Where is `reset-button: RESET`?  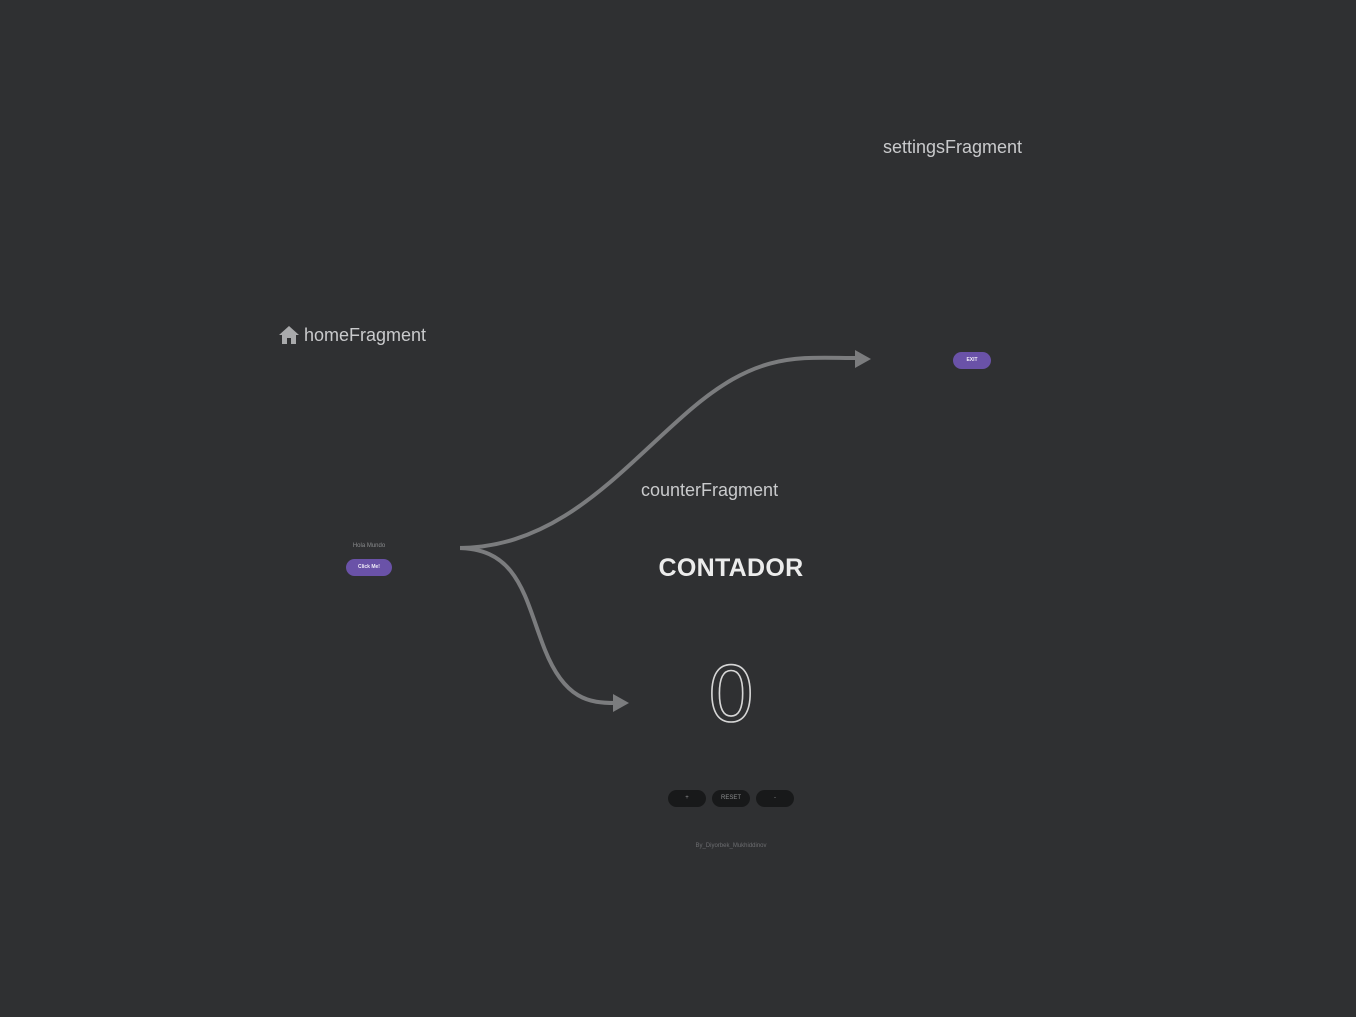 reset-button: RESET is located at coordinates (731, 798).